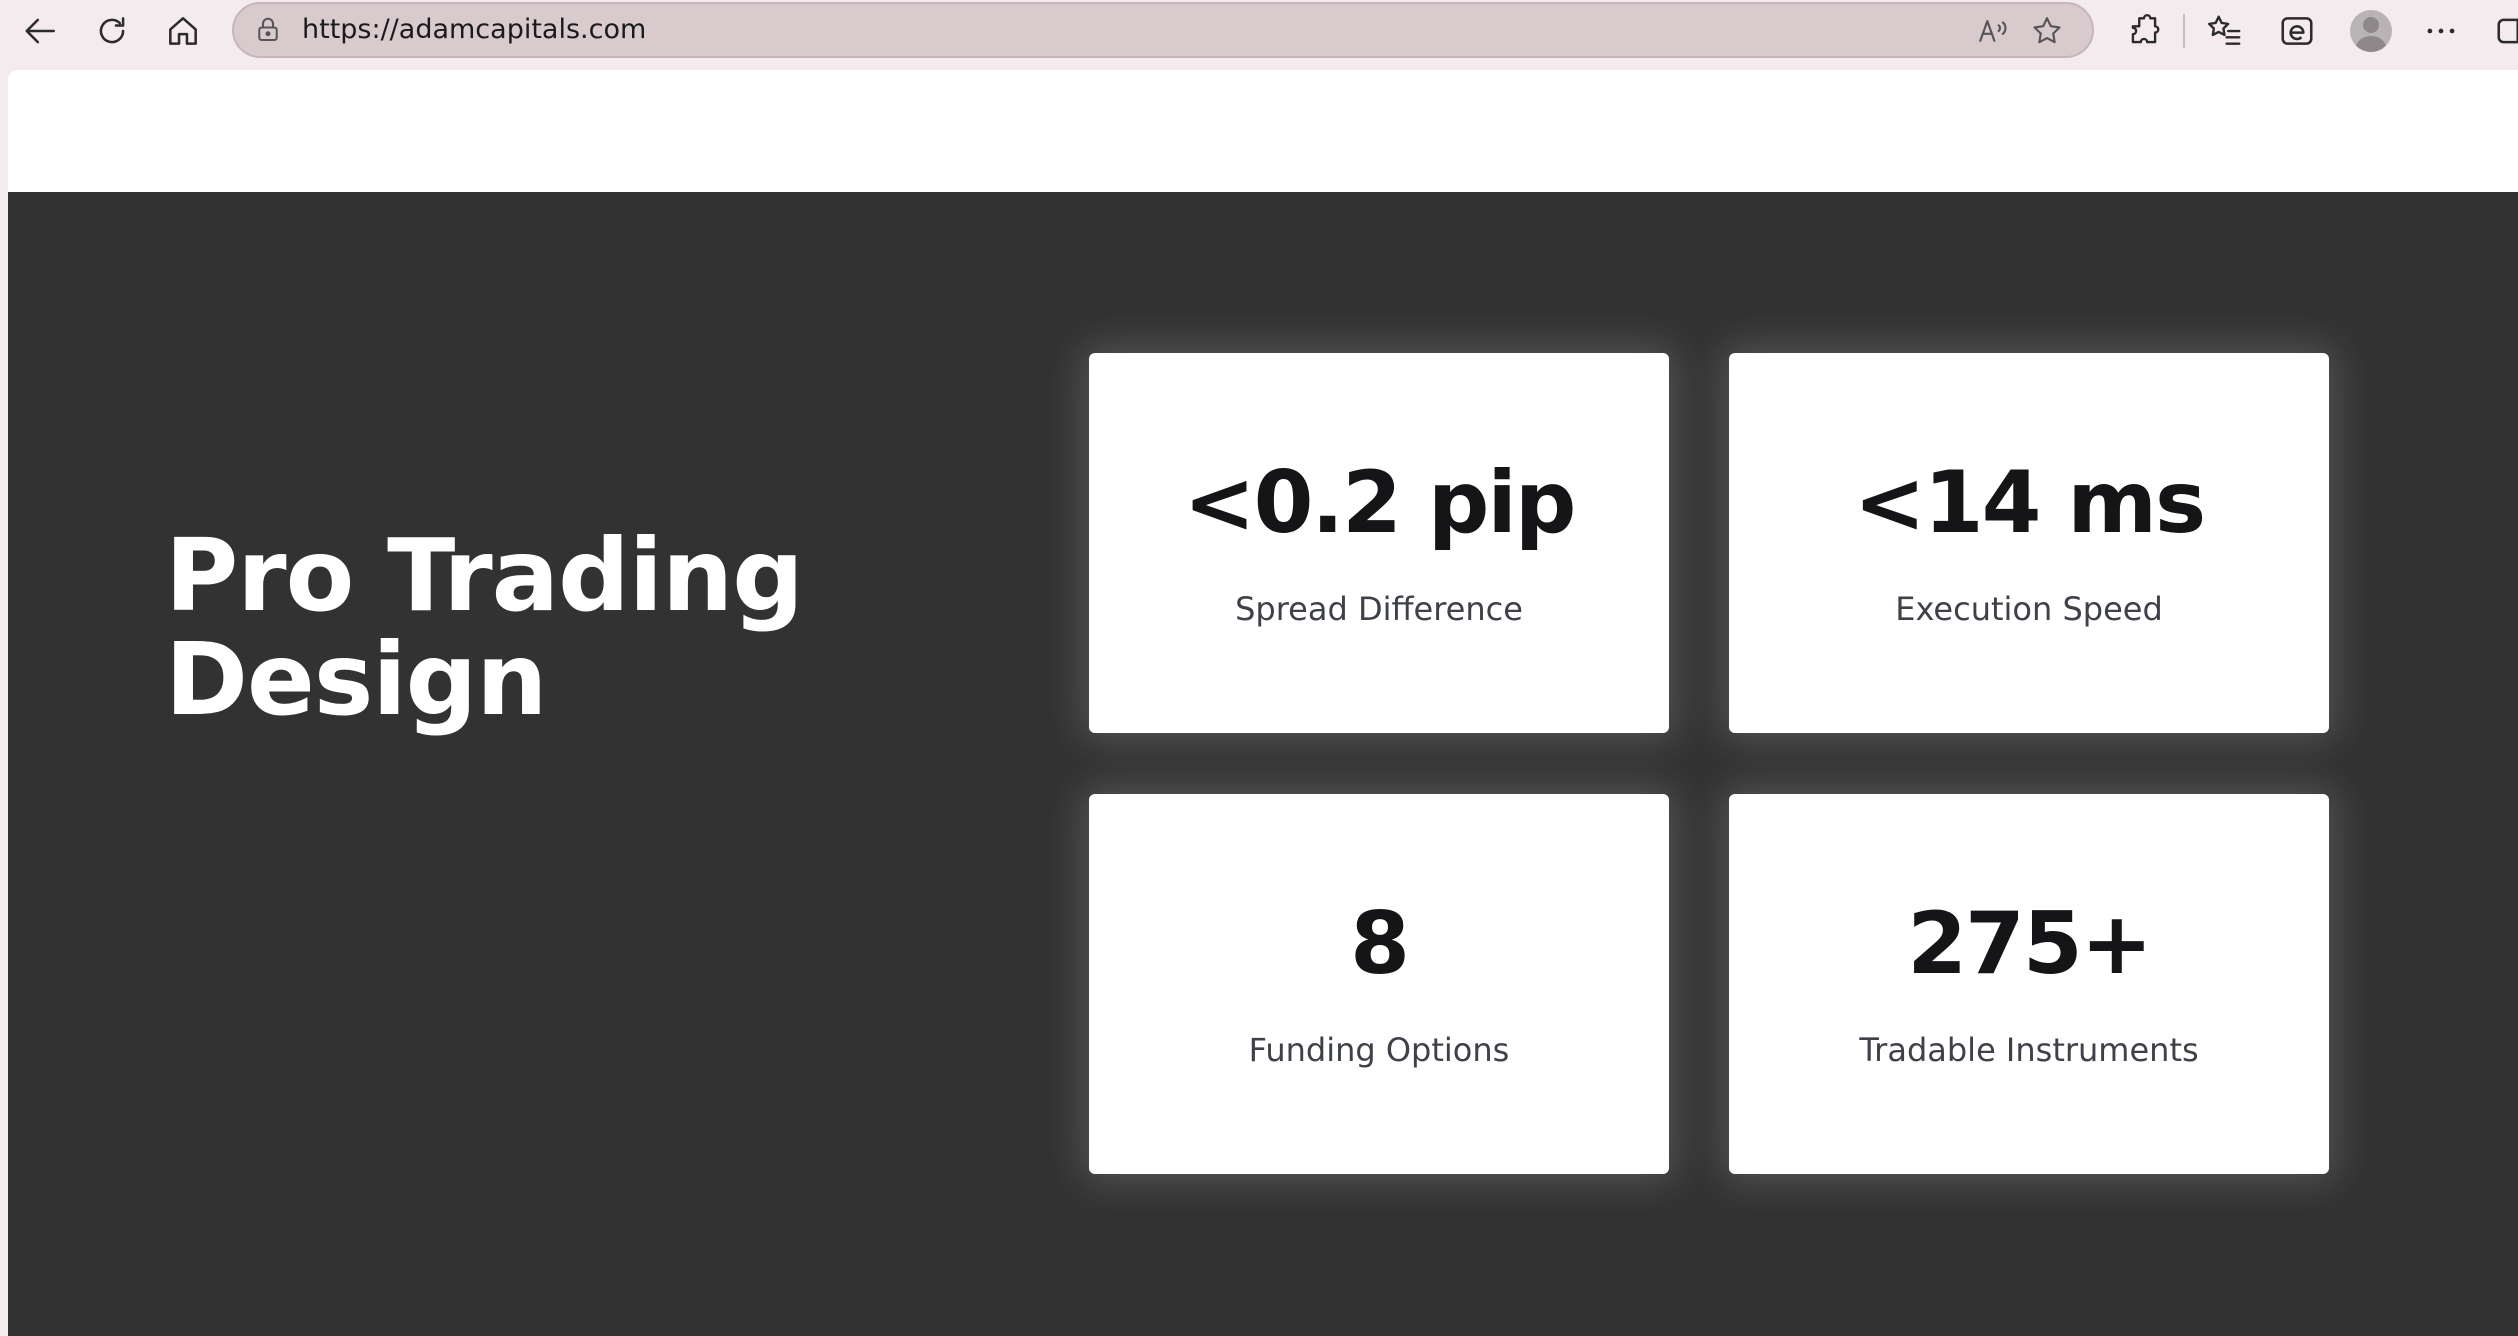 This screenshot has height=1336, width=2518. Describe the element at coordinates (268, 30) in the screenshot. I see `lock-icon` at that location.